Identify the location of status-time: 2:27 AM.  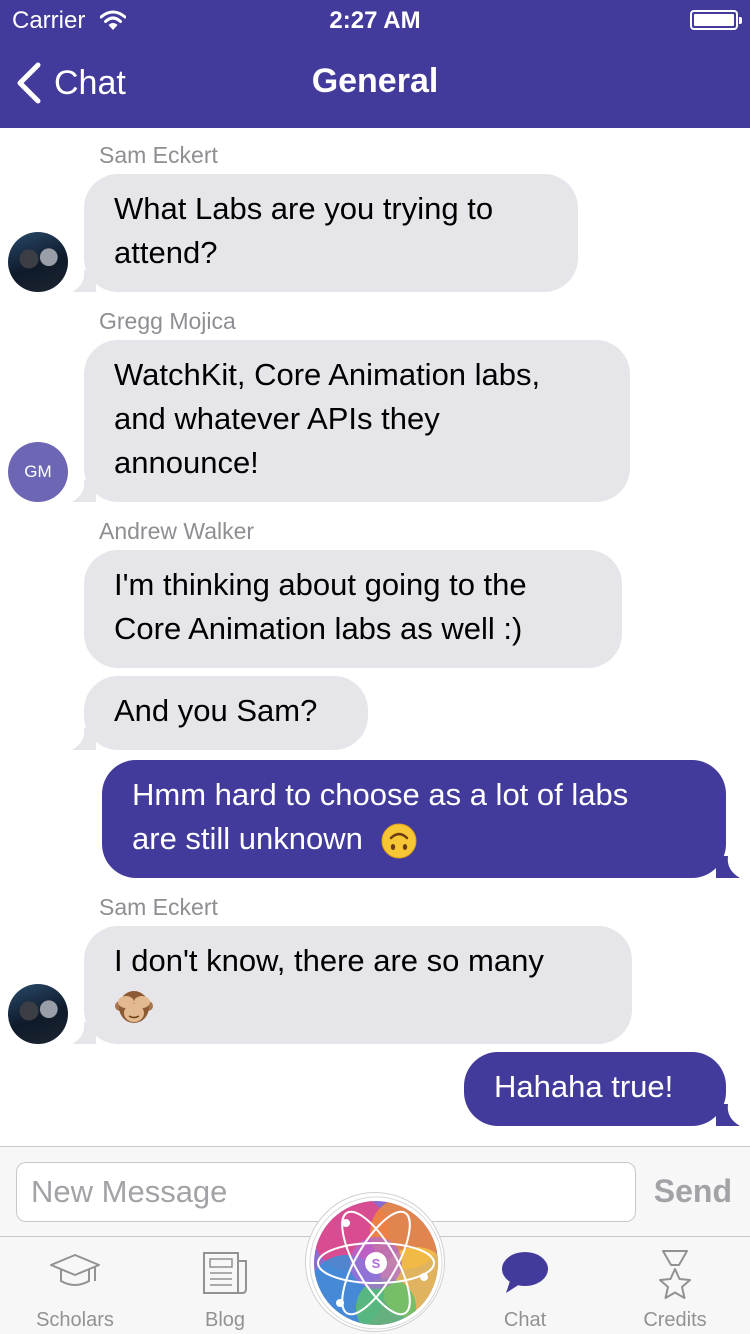
(375, 20).